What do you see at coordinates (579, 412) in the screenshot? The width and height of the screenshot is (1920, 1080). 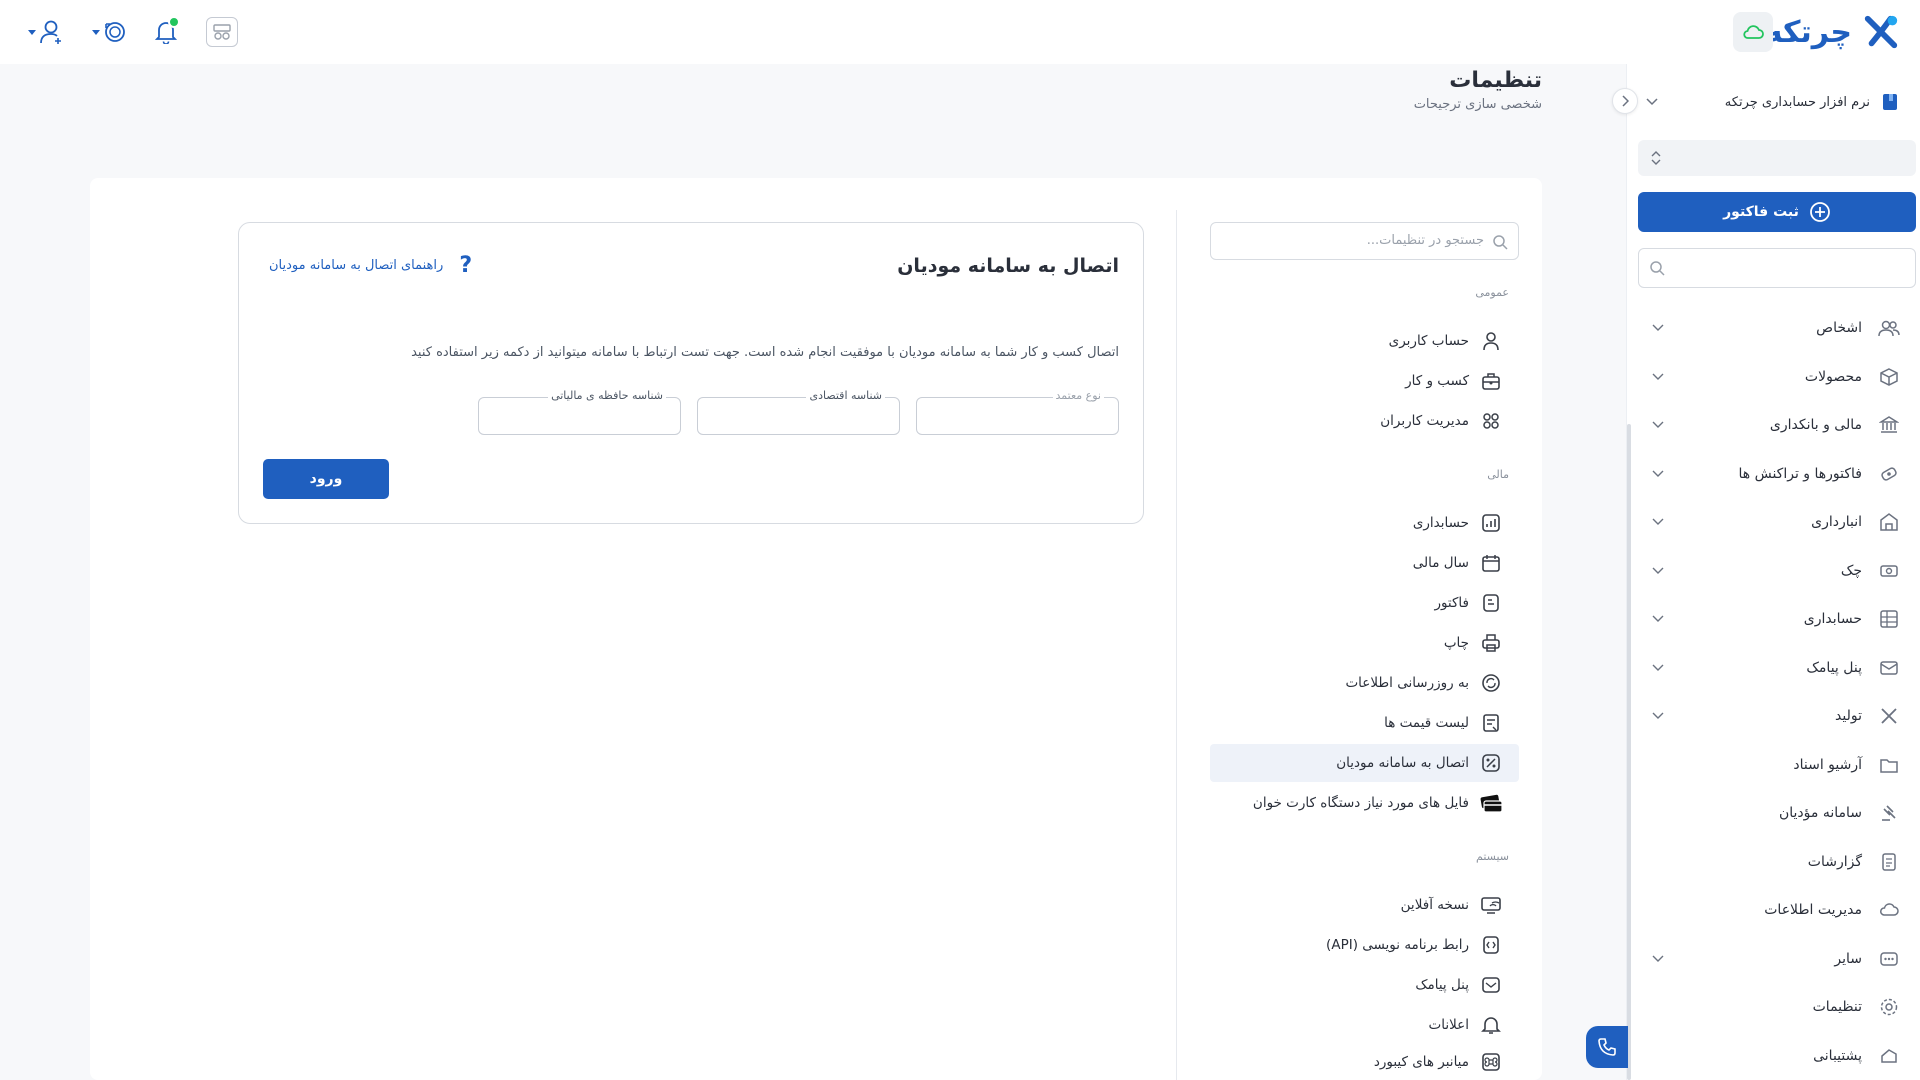 I see `tax-memory-id-field: شناسه حافظه ی مالیاتی` at bounding box center [579, 412].